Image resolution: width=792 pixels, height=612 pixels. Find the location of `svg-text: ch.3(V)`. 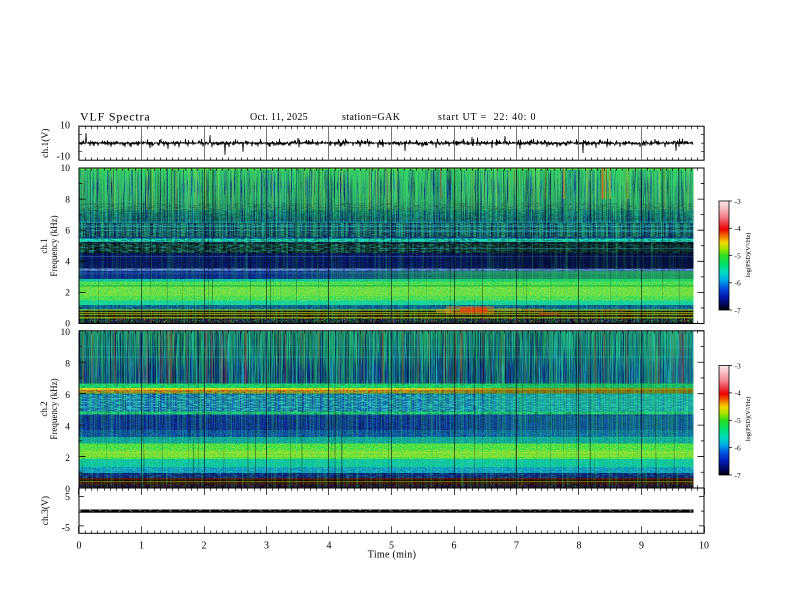

svg-text: ch.3(V) is located at coordinates (45, 510).